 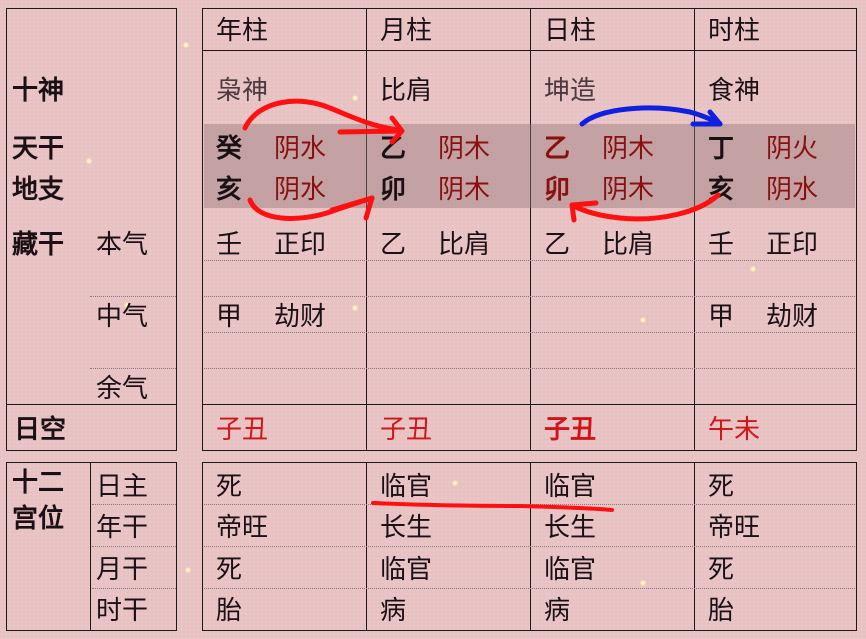 I want to click on branch-day: 卯, so click(x=557, y=190).